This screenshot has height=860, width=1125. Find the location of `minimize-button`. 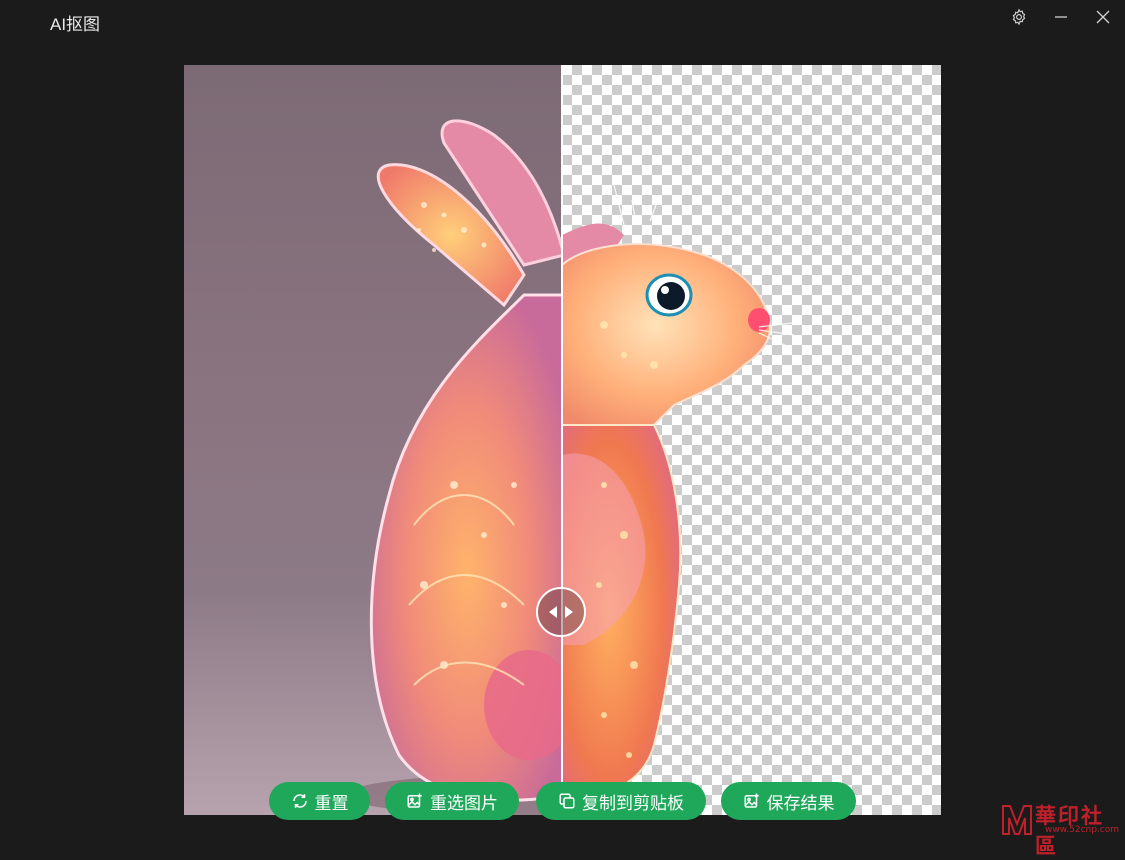

minimize-button is located at coordinates (1061, 17).